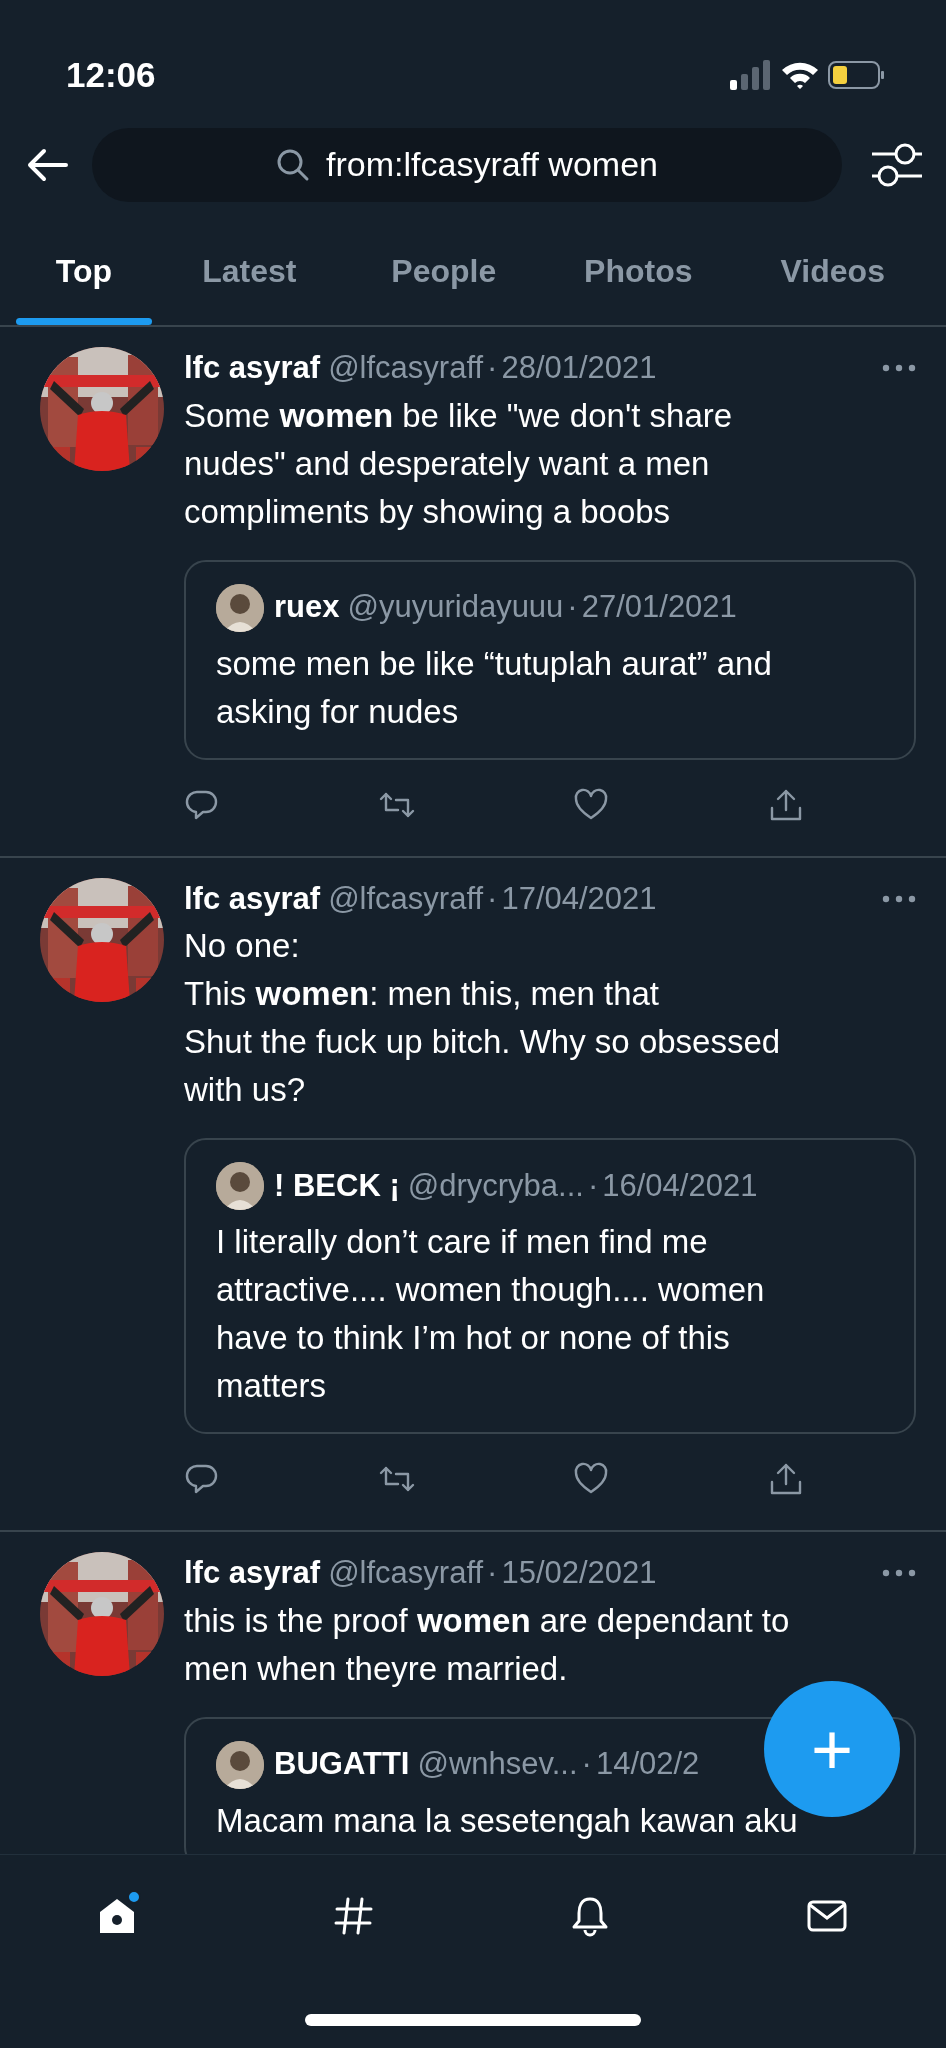  Describe the element at coordinates (202, 1479) in the screenshot. I see `reply-icon` at that location.